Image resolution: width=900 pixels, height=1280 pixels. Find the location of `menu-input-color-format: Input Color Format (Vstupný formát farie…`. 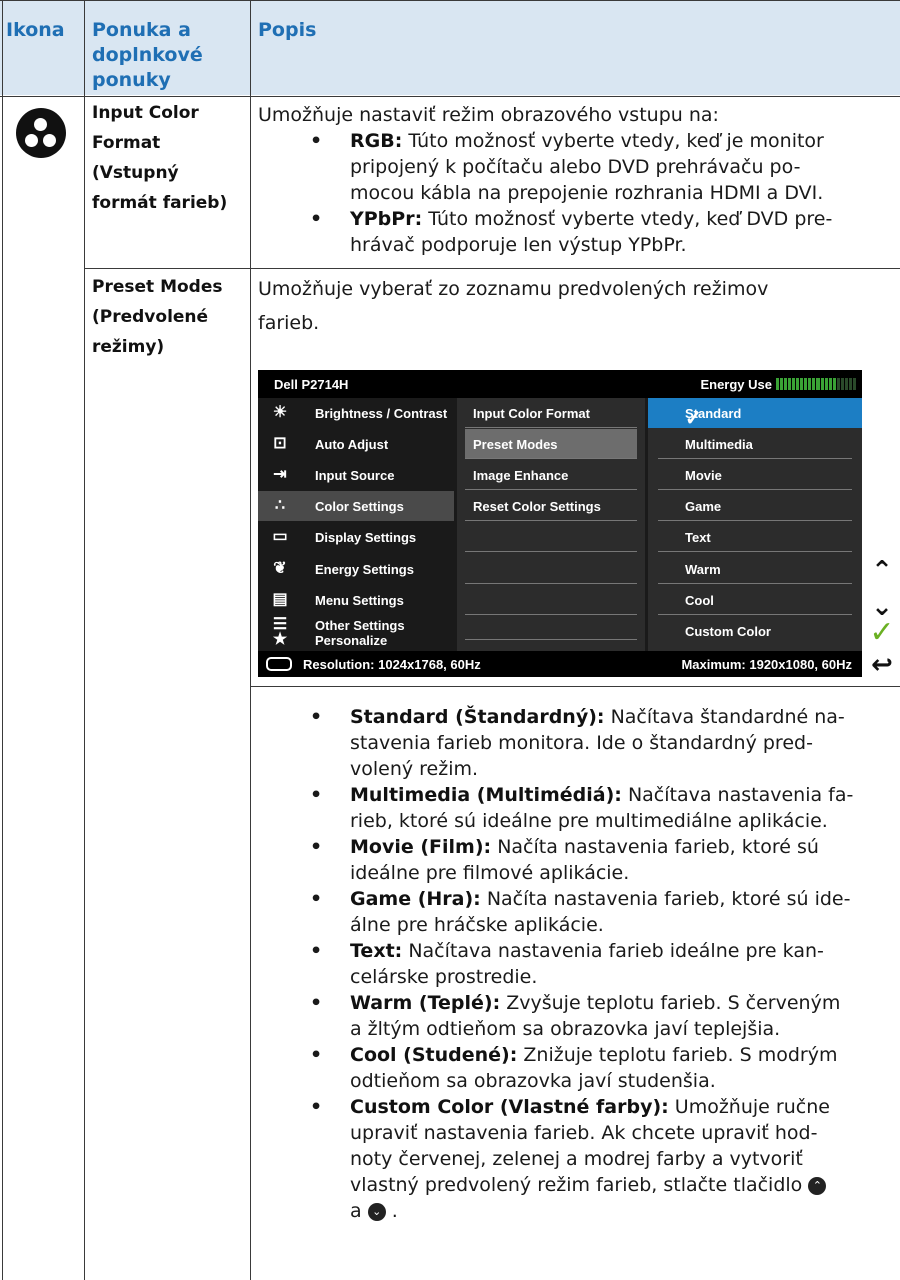

menu-input-color-format: Input Color Format (Vstupný formát farie… is located at coordinates (160, 158).